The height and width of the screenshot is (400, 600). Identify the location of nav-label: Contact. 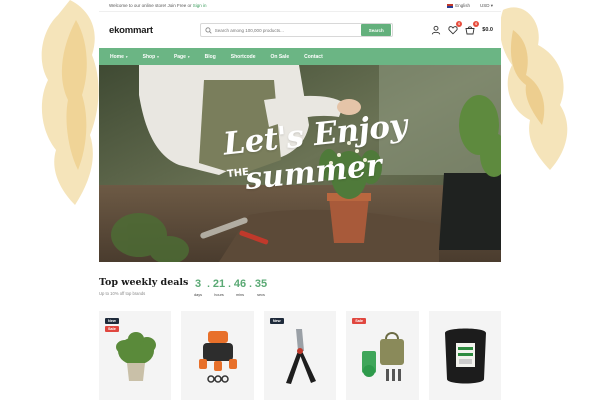
(313, 56).